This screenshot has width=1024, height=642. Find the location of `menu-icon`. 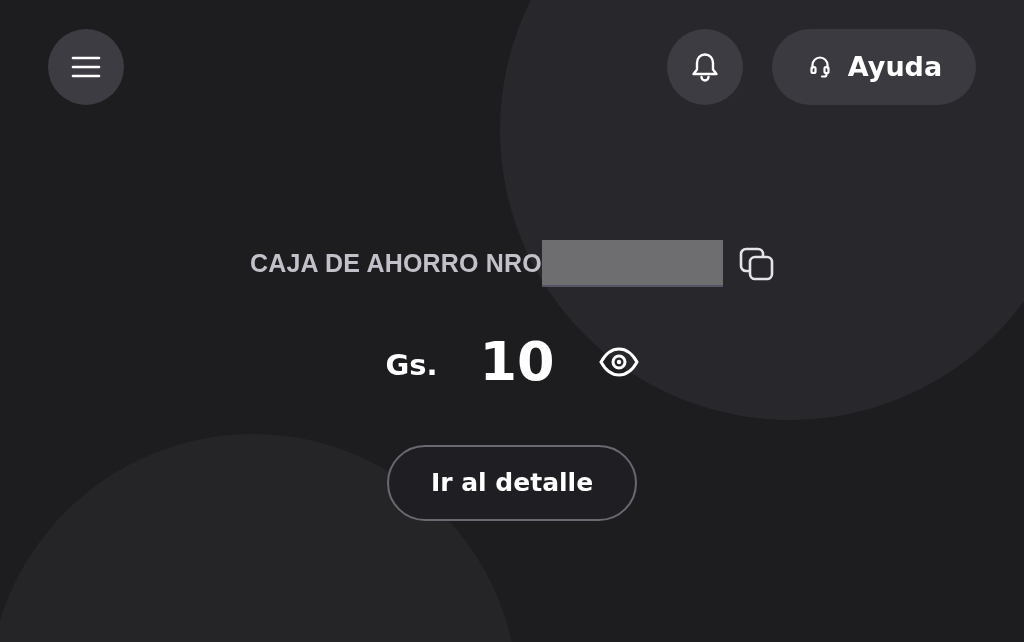

menu-icon is located at coordinates (86, 67).